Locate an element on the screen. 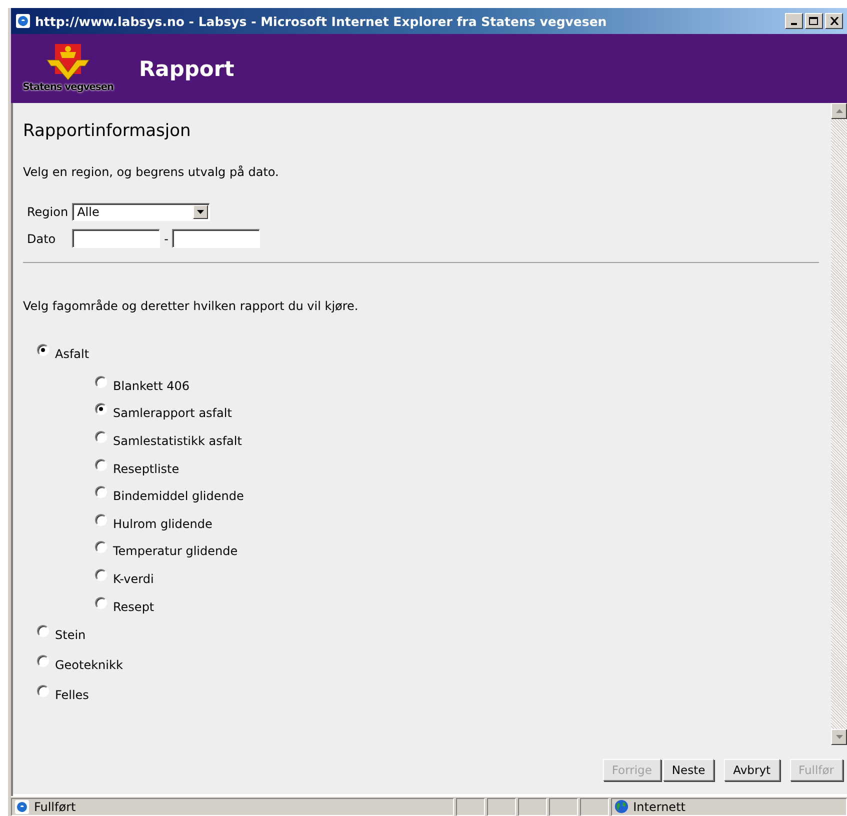 The width and height of the screenshot is (847, 816). radio-label: Blankett 406 is located at coordinates (151, 385).